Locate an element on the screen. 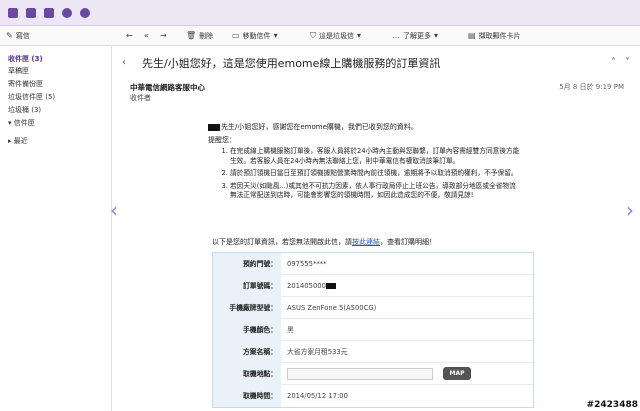 This screenshot has height=411, width=640. row-label: 訂單號碼： is located at coordinates (247, 286).